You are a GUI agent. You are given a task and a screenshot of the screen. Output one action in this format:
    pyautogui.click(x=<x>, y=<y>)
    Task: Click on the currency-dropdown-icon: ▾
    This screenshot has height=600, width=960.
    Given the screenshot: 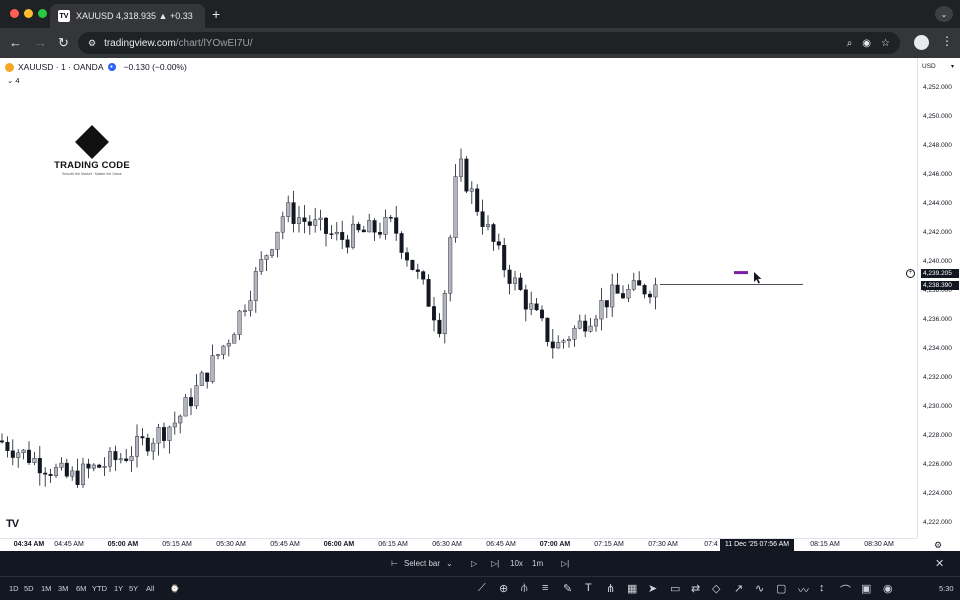 What is the action you would take?
    pyautogui.click(x=952, y=66)
    